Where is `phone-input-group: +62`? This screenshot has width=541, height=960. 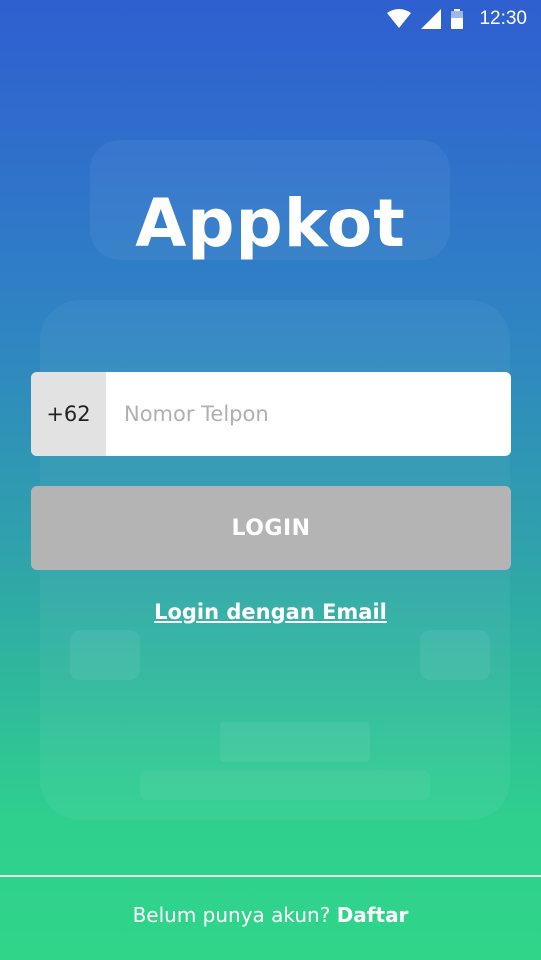 phone-input-group: +62 is located at coordinates (271, 414).